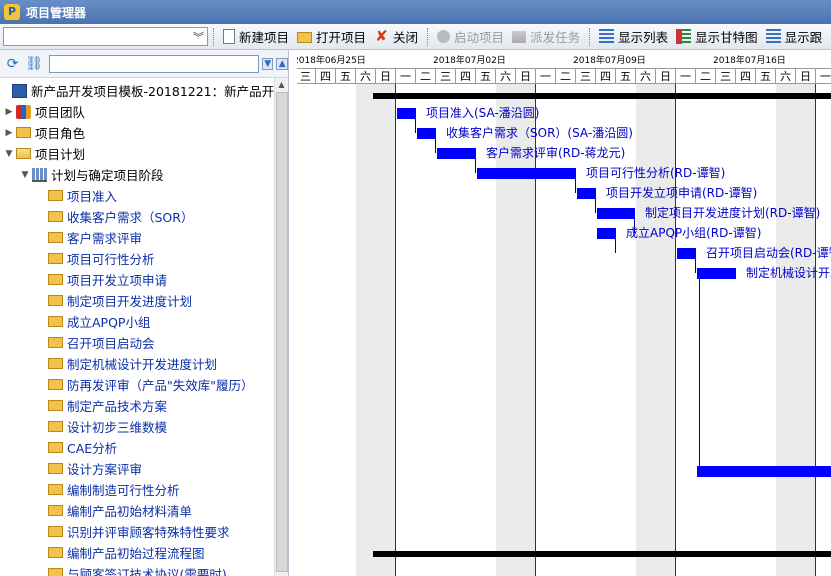 Image resolution: width=831 pixels, height=576 pixels. Describe the element at coordinates (58, 195) in the screenshot. I see `tree-row: 项目准入` at that location.